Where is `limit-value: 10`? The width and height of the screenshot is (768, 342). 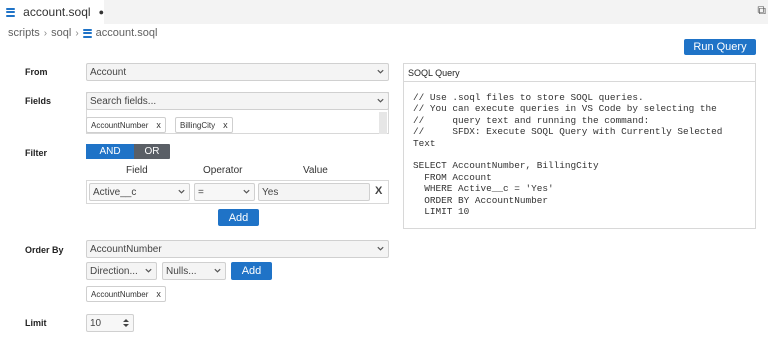
limit-value: 10 is located at coordinates (96, 323).